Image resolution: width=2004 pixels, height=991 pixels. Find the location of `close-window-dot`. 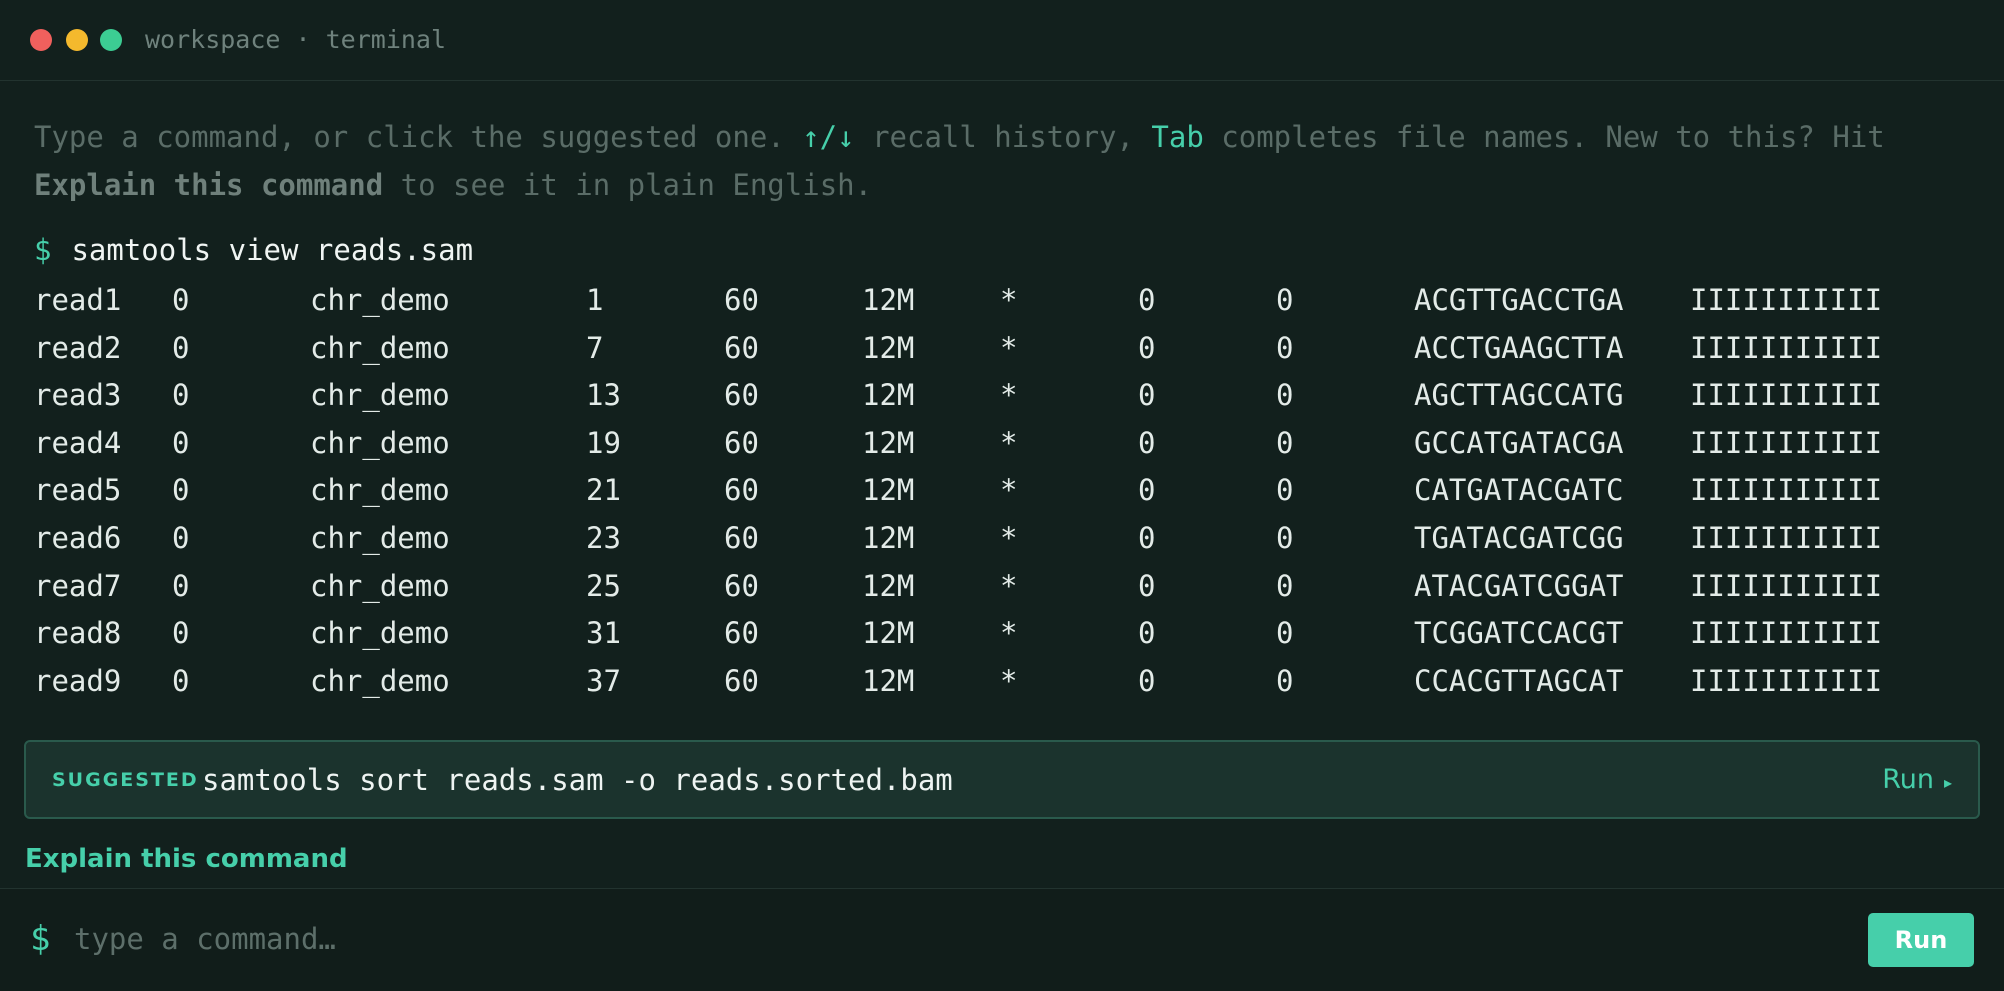

close-window-dot is located at coordinates (41, 40).